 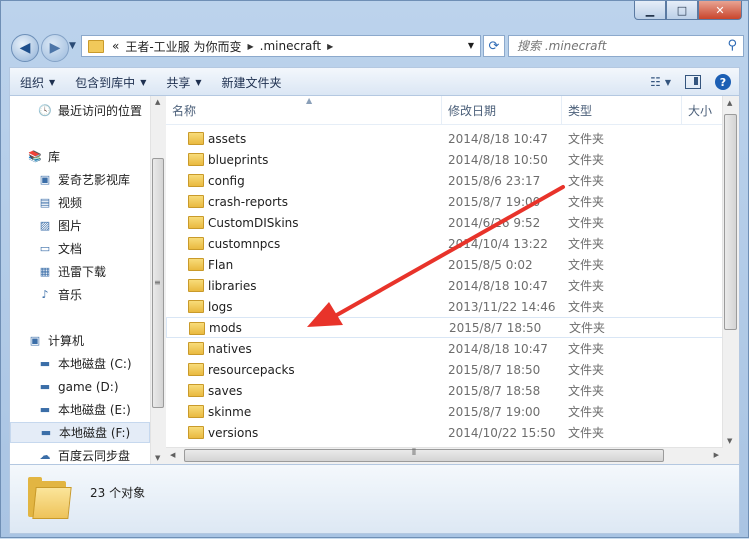 What do you see at coordinates (622, 110) in the screenshot?
I see `column-header-type: 类型` at bounding box center [622, 110].